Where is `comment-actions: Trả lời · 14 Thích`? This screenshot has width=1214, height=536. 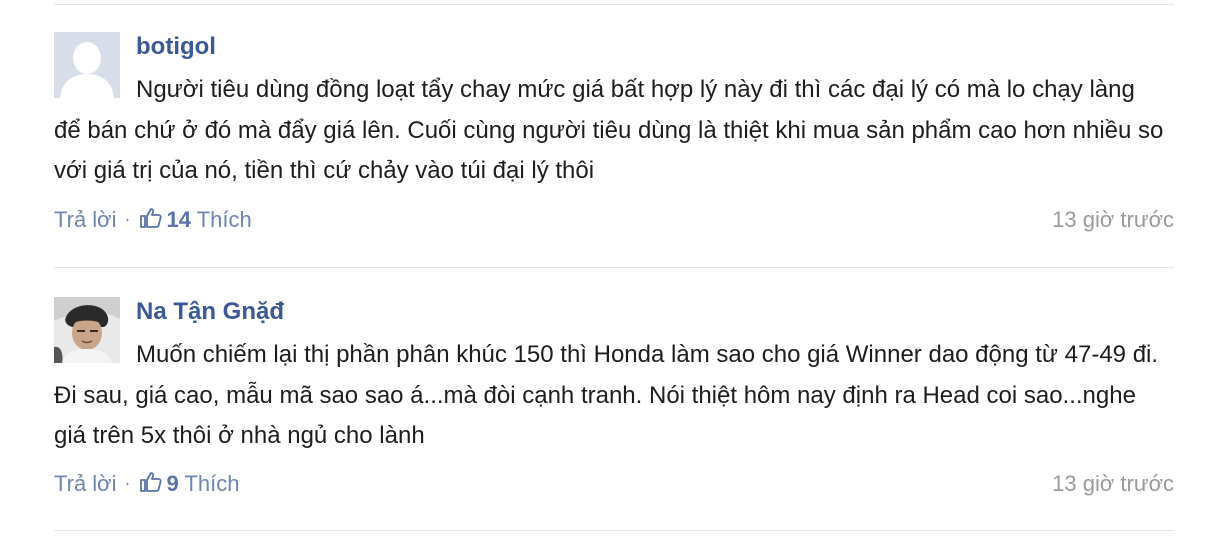
comment-actions: Trả lời · 14 Thích is located at coordinates (153, 220).